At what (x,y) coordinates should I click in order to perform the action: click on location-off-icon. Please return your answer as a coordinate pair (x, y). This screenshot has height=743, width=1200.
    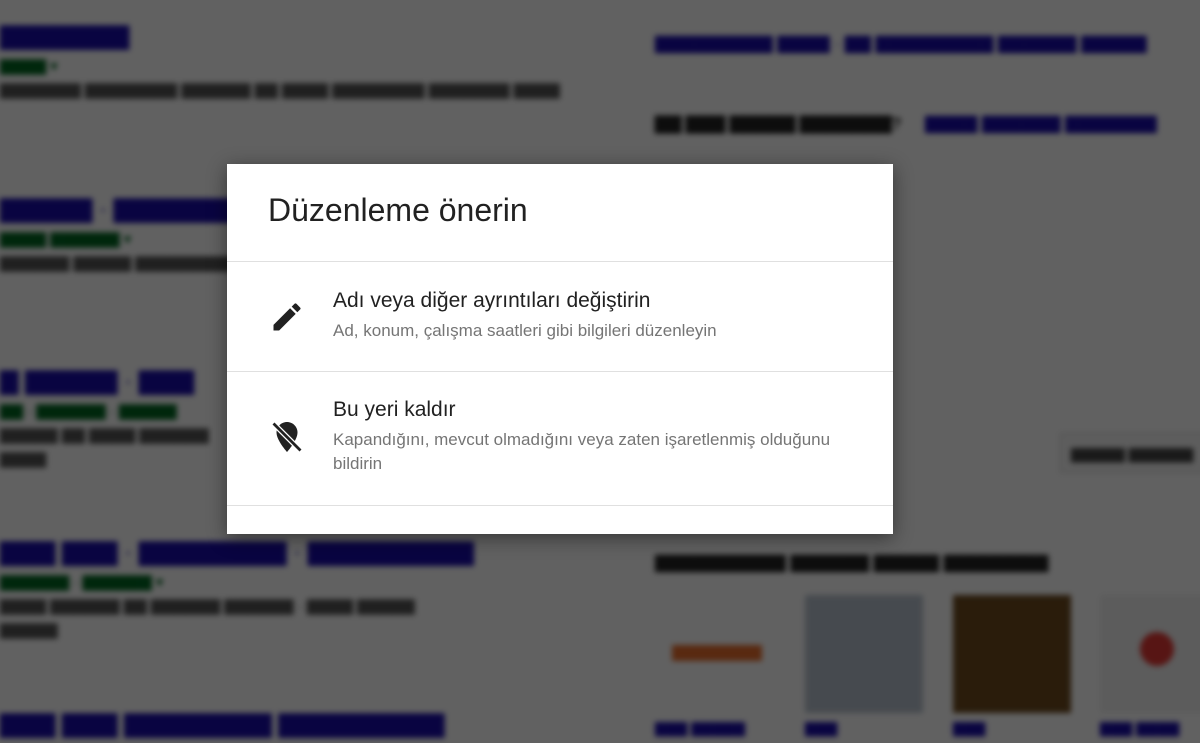
    Looking at the image, I should click on (287, 437).